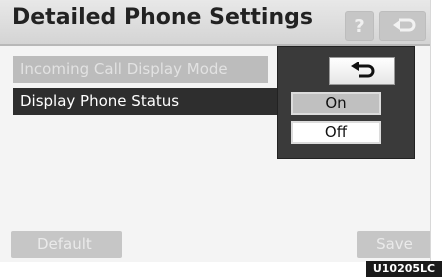 Image resolution: width=442 pixels, height=277 pixels. Describe the element at coordinates (66, 244) in the screenshot. I see `default-button: Default` at that location.